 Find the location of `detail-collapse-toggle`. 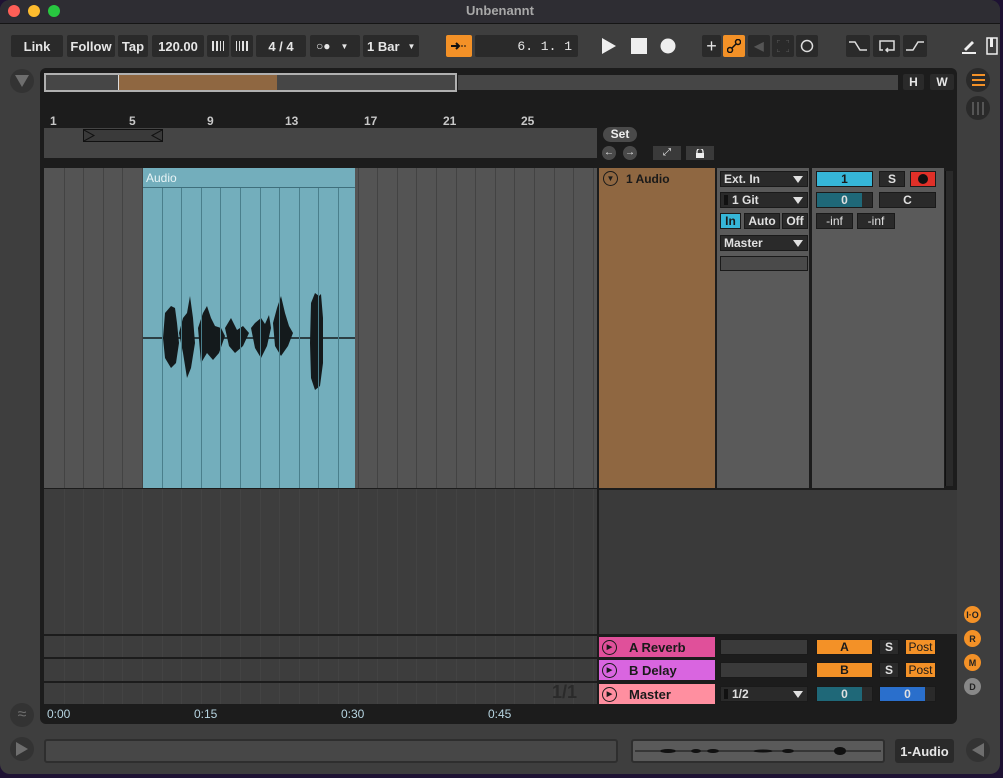

detail-collapse-toggle is located at coordinates (978, 750).